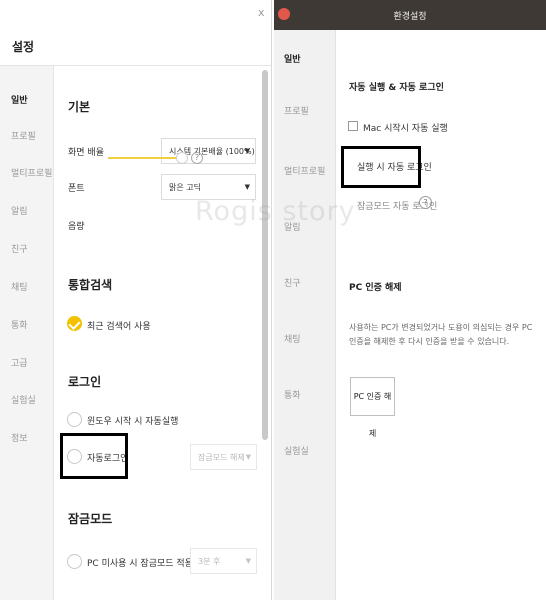 The image size is (546, 600). I want to click on section-login-heading: 로그인, so click(85, 382).